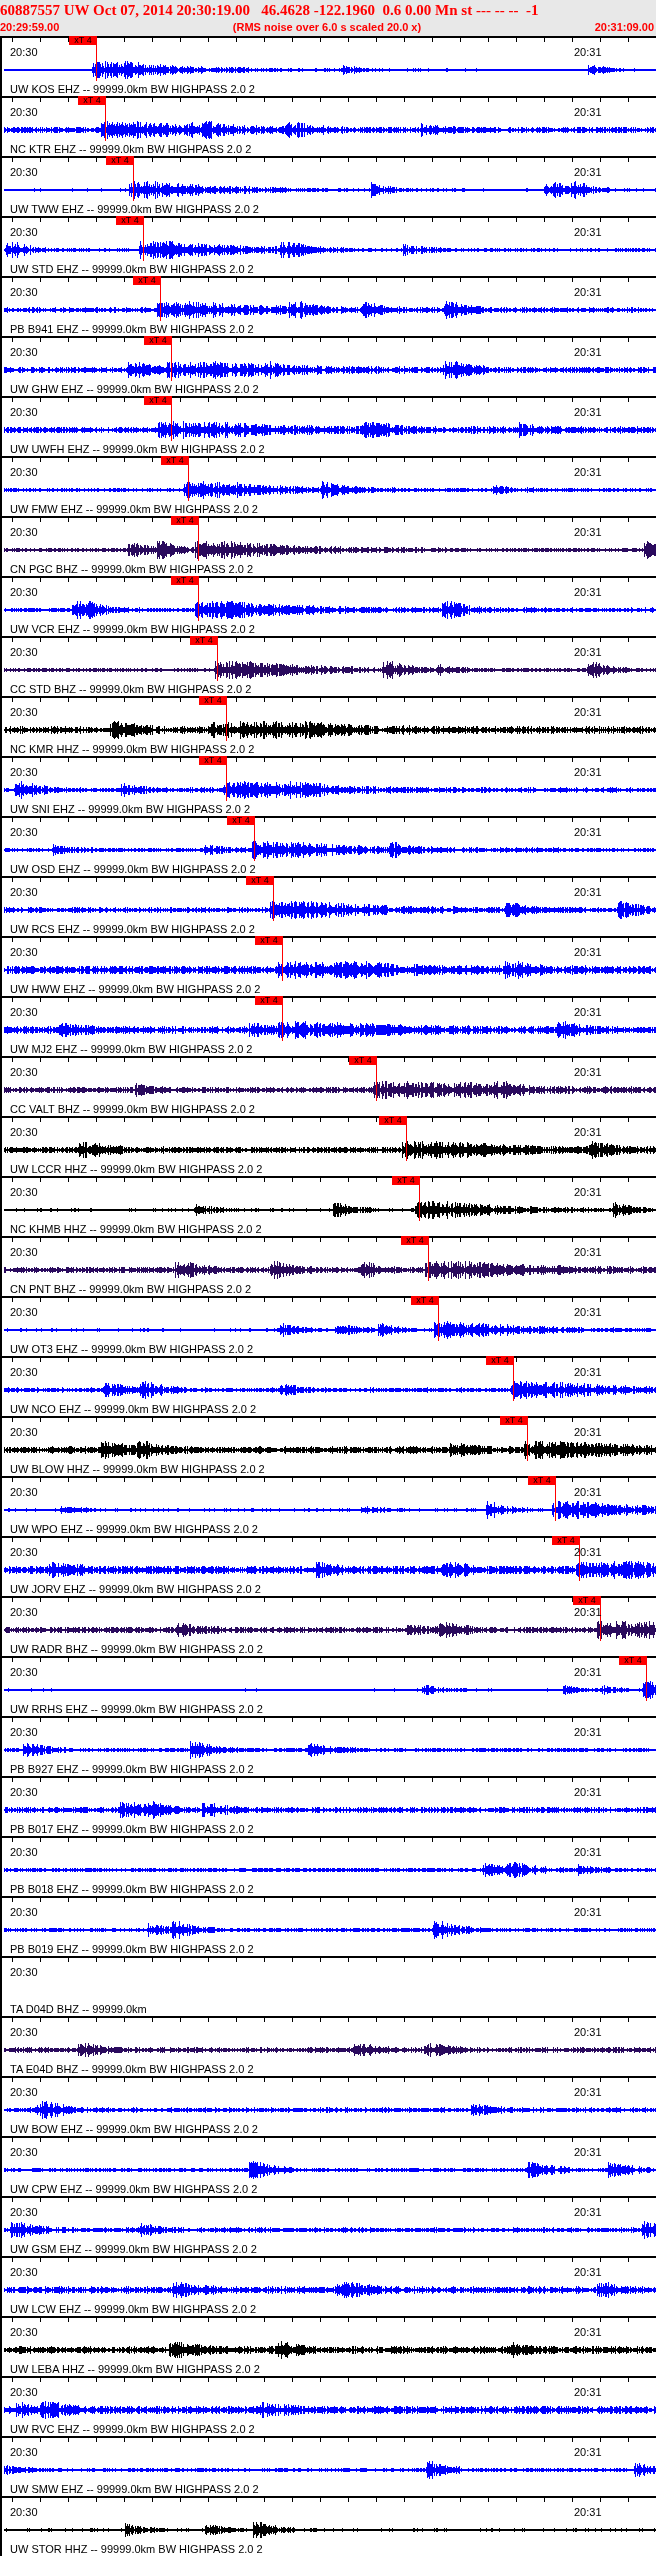  Describe the element at coordinates (133, 2309) in the screenshot. I see `station-label: UW LCW EHZ -- 99999.0km BW HIGHPASS 2.0 2` at that location.